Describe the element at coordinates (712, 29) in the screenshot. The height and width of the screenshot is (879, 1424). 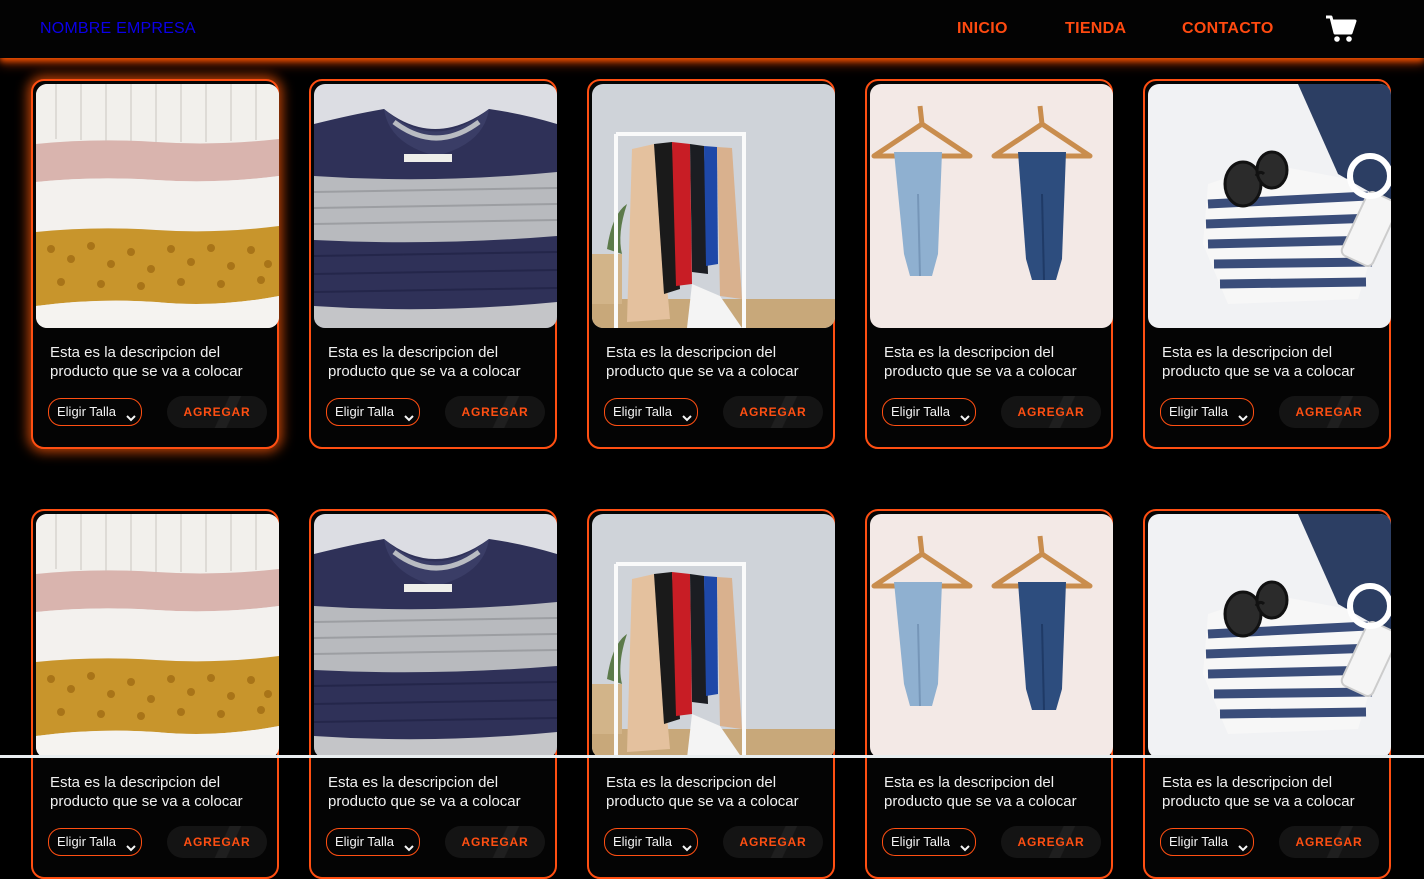
I see `navbar: NOMBRE EMPRESA INICIO TIENDA CONTACTO` at that location.